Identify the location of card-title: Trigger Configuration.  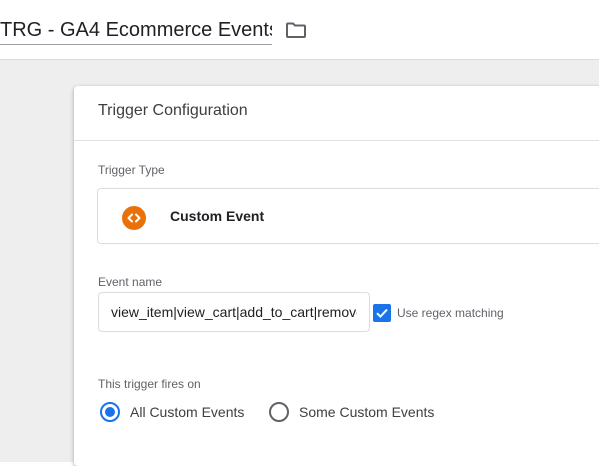
(173, 110).